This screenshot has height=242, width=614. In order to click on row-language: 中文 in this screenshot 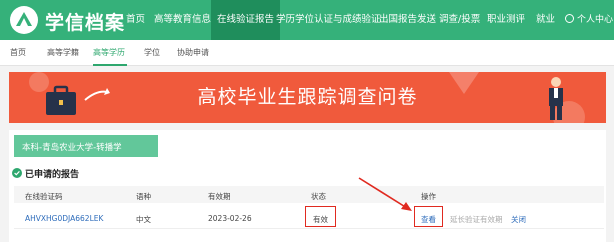, I will do `click(143, 219)`.